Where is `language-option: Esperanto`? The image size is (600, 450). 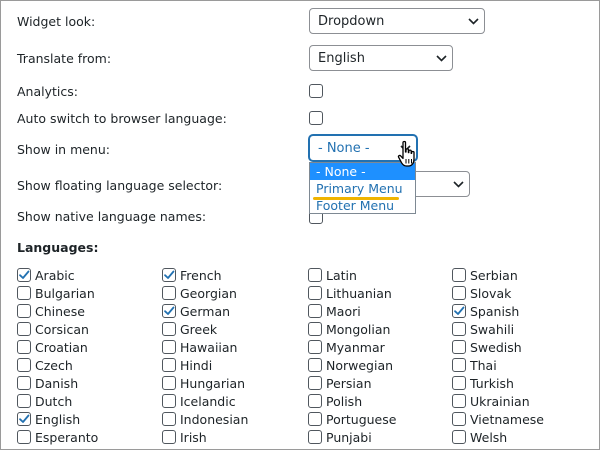 language-option: Esperanto is located at coordinates (57, 437).